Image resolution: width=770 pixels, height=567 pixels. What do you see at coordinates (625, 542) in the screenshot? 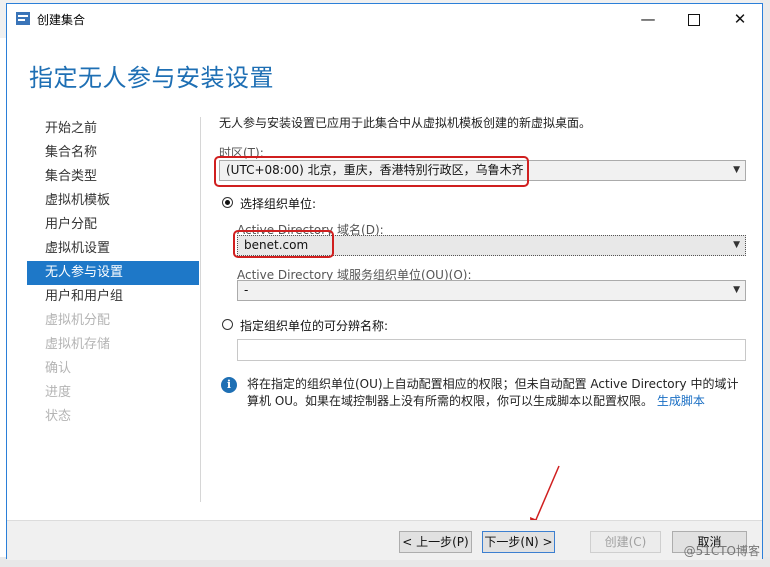
I see `create-button: 创建(C)` at bounding box center [625, 542].